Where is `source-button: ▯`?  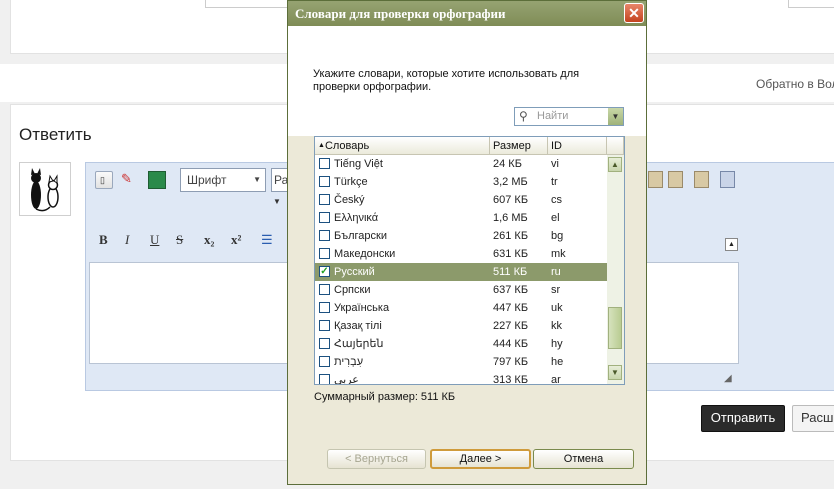 source-button: ▯ is located at coordinates (104, 180).